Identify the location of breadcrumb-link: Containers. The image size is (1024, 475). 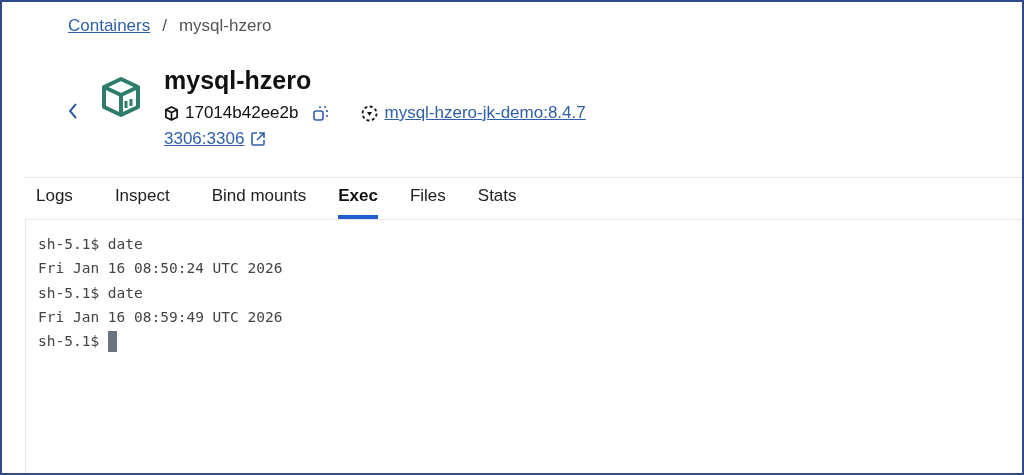
(109, 26).